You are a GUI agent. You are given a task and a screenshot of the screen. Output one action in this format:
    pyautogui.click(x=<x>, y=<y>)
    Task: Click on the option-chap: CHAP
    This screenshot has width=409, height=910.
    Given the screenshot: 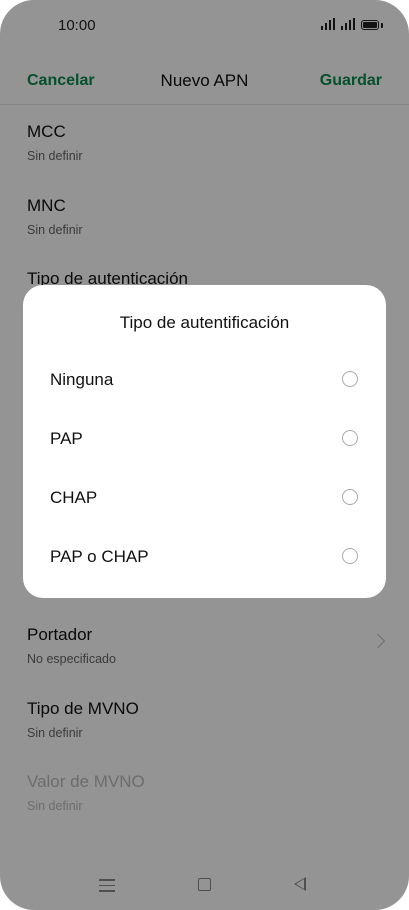 What is the action you would take?
    pyautogui.click(x=204, y=498)
    